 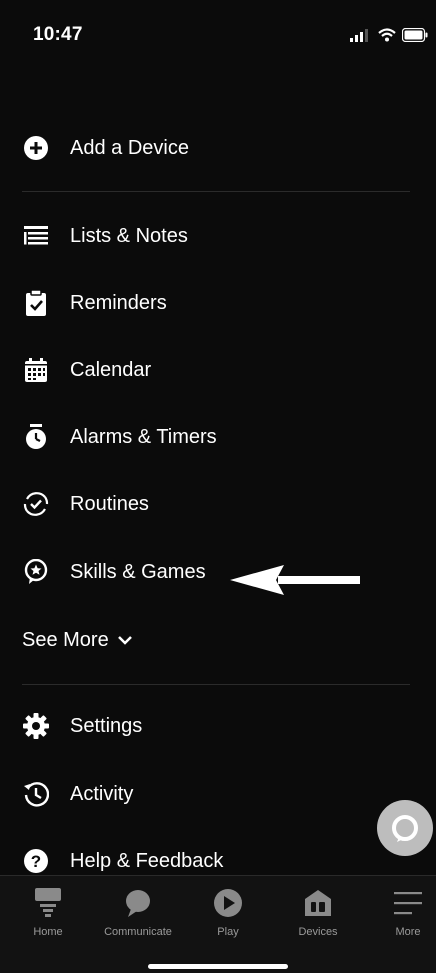 I want to click on menu-item-routines: Routines, so click(x=218, y=504).